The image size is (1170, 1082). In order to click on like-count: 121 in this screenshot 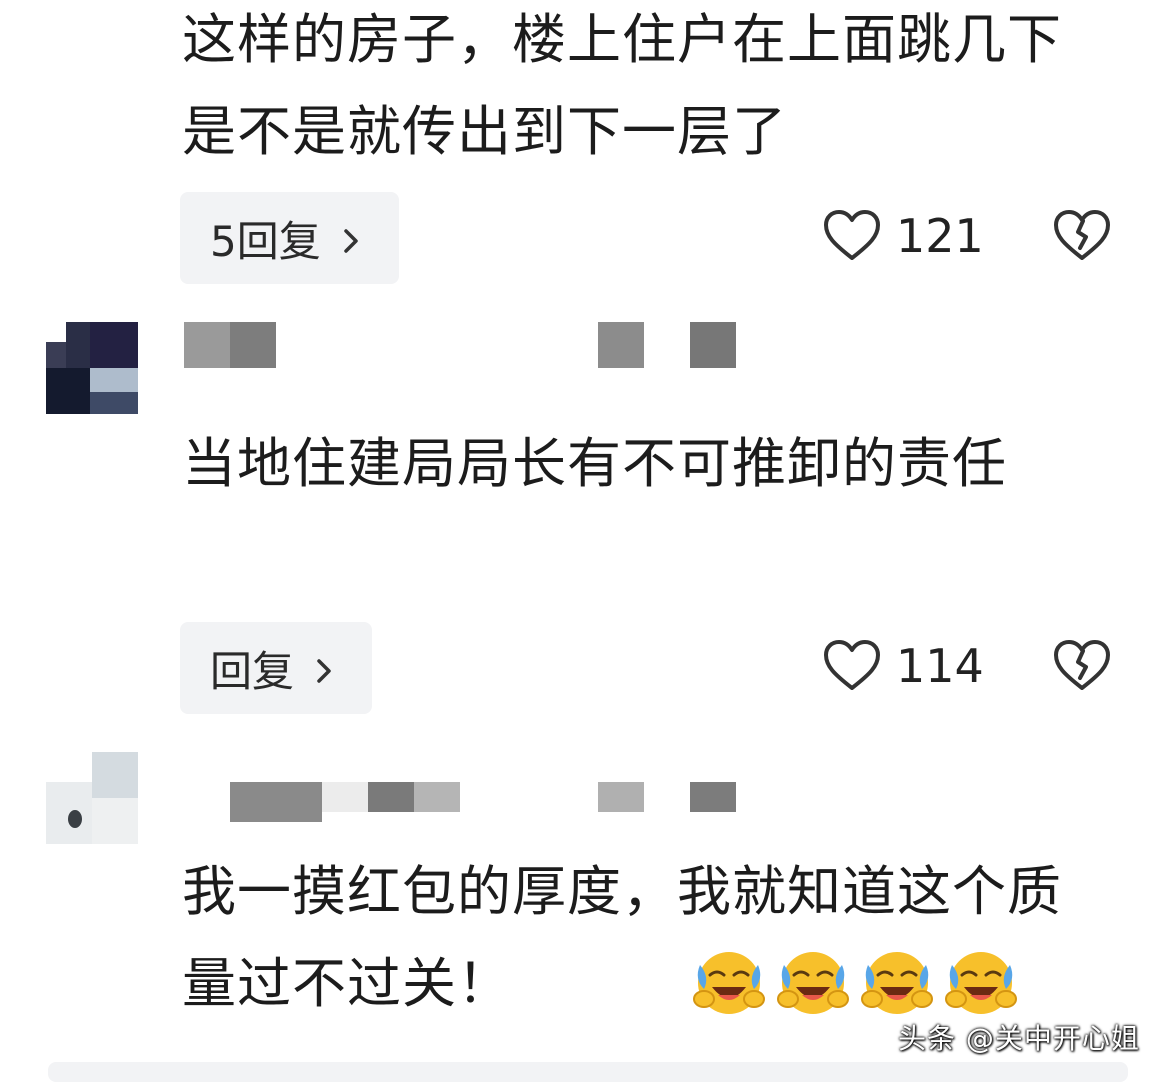, I will do `click(940, 236)`.